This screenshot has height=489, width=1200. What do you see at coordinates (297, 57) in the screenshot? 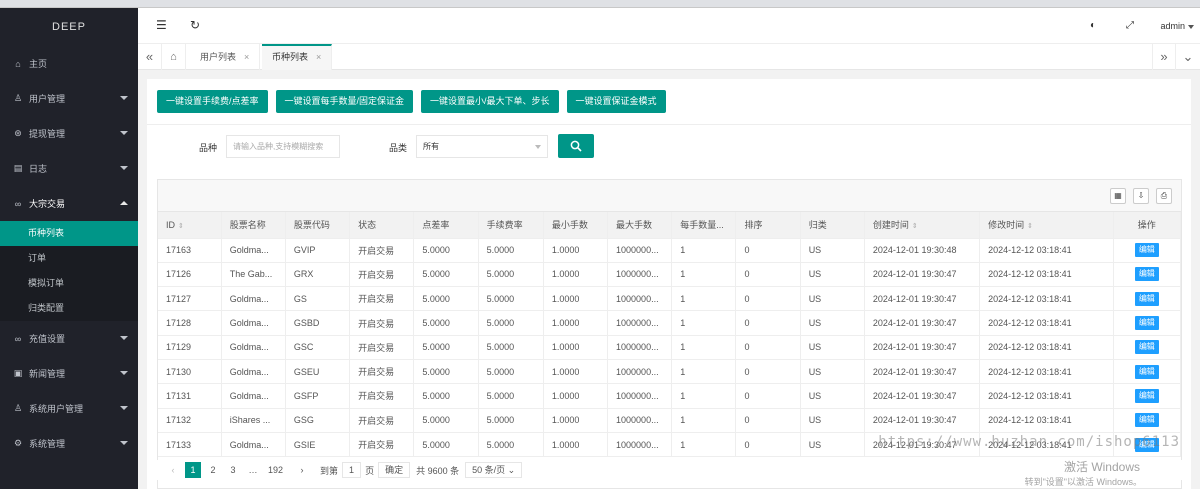
I see `tab-coin-list: 币种列表 ×` at bounding box center [297, 57].